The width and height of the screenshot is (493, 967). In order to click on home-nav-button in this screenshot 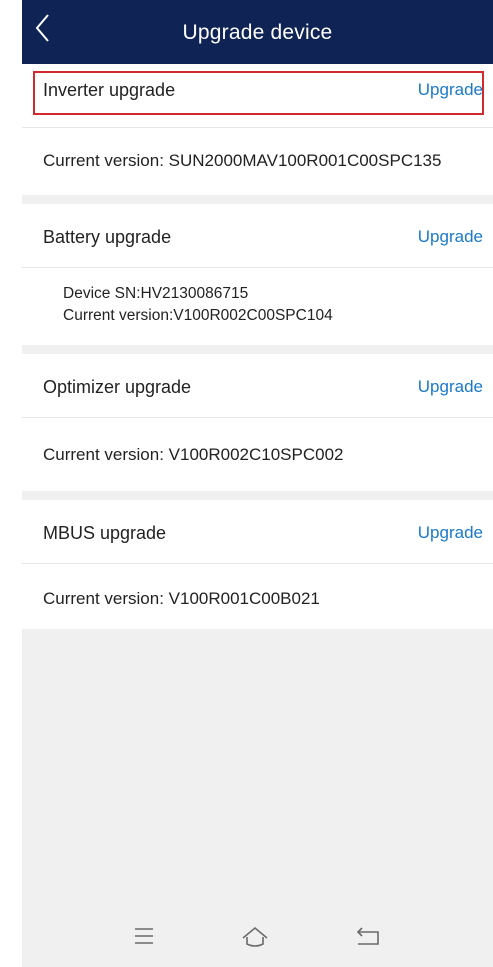, I will do `click(255, 937)`.